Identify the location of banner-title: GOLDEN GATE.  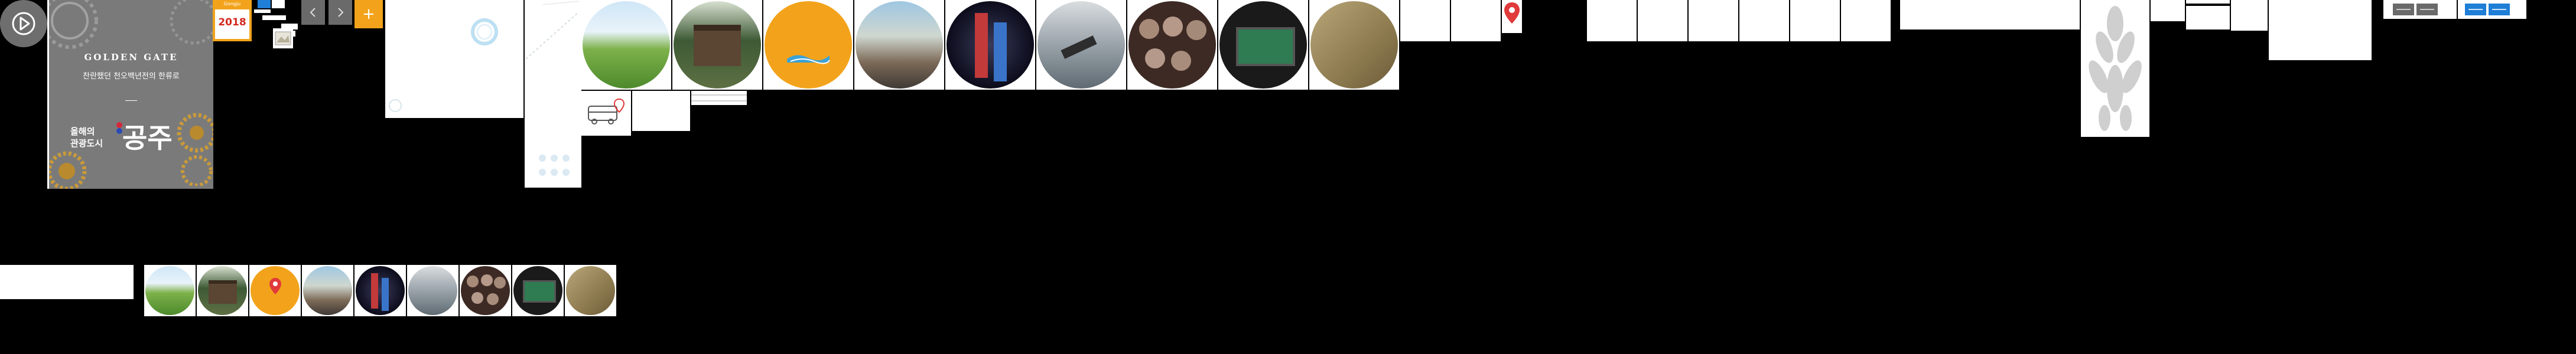
(131, 57).